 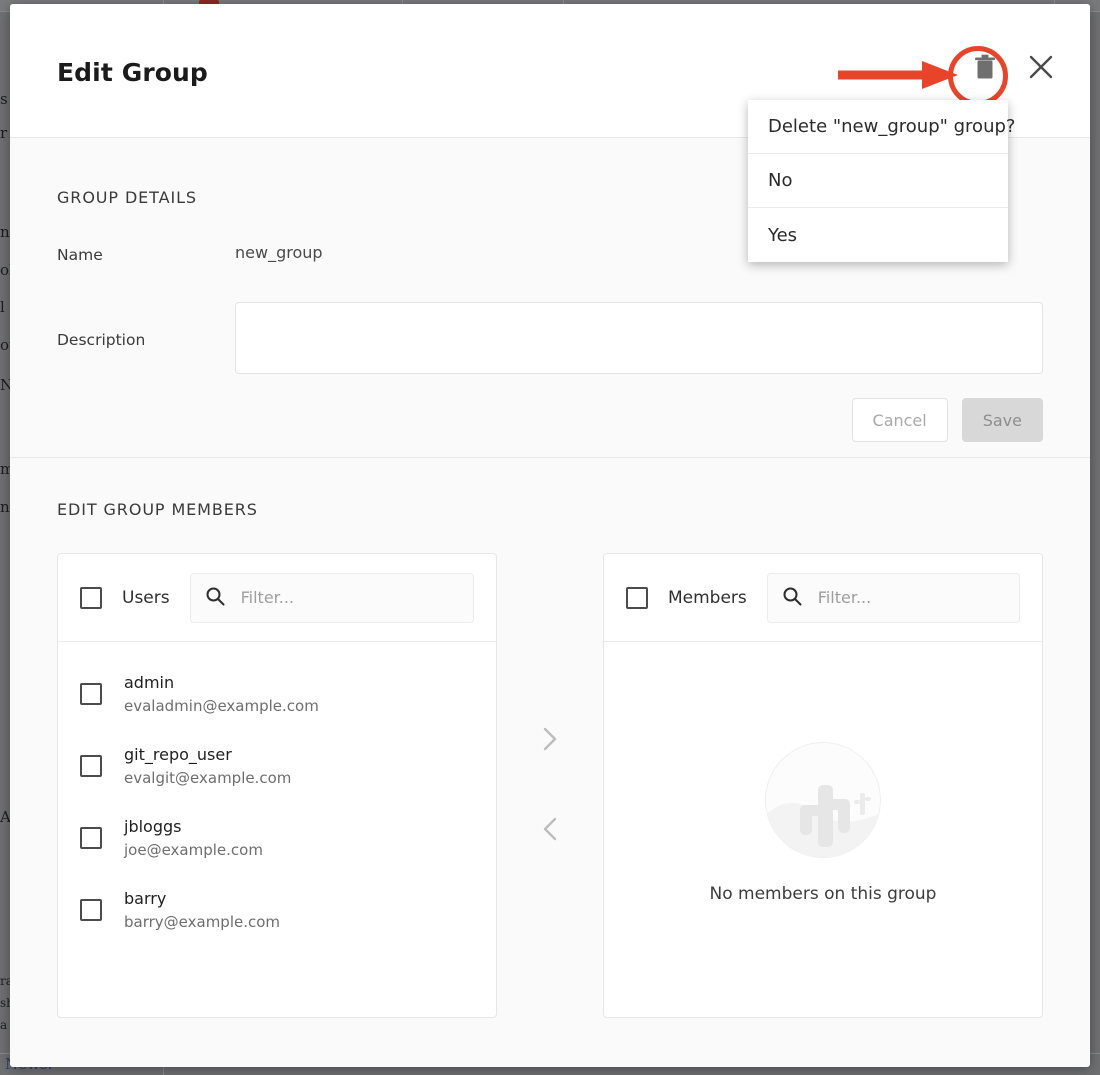 I want to click on list-item: admin evaladmin@example.com, so click(x=277, y=694).